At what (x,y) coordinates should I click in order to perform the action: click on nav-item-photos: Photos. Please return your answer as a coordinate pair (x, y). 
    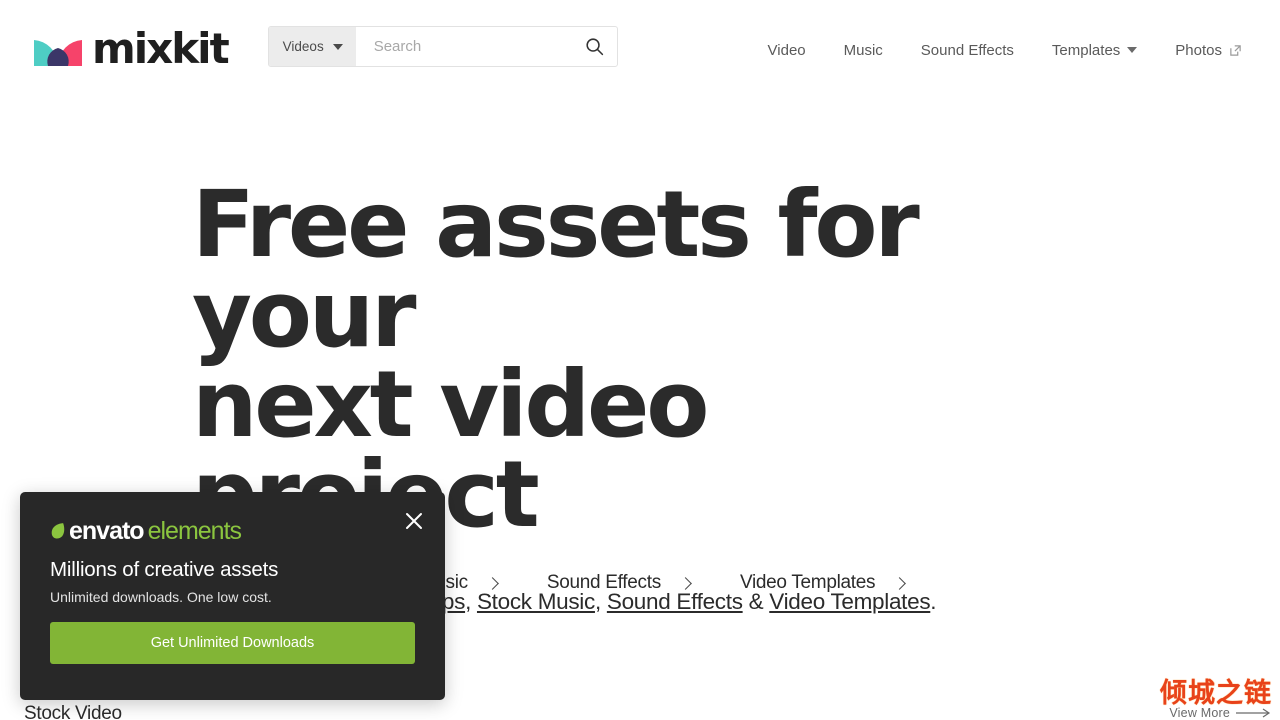
    Looking at the image, I should click on (1208, 50).